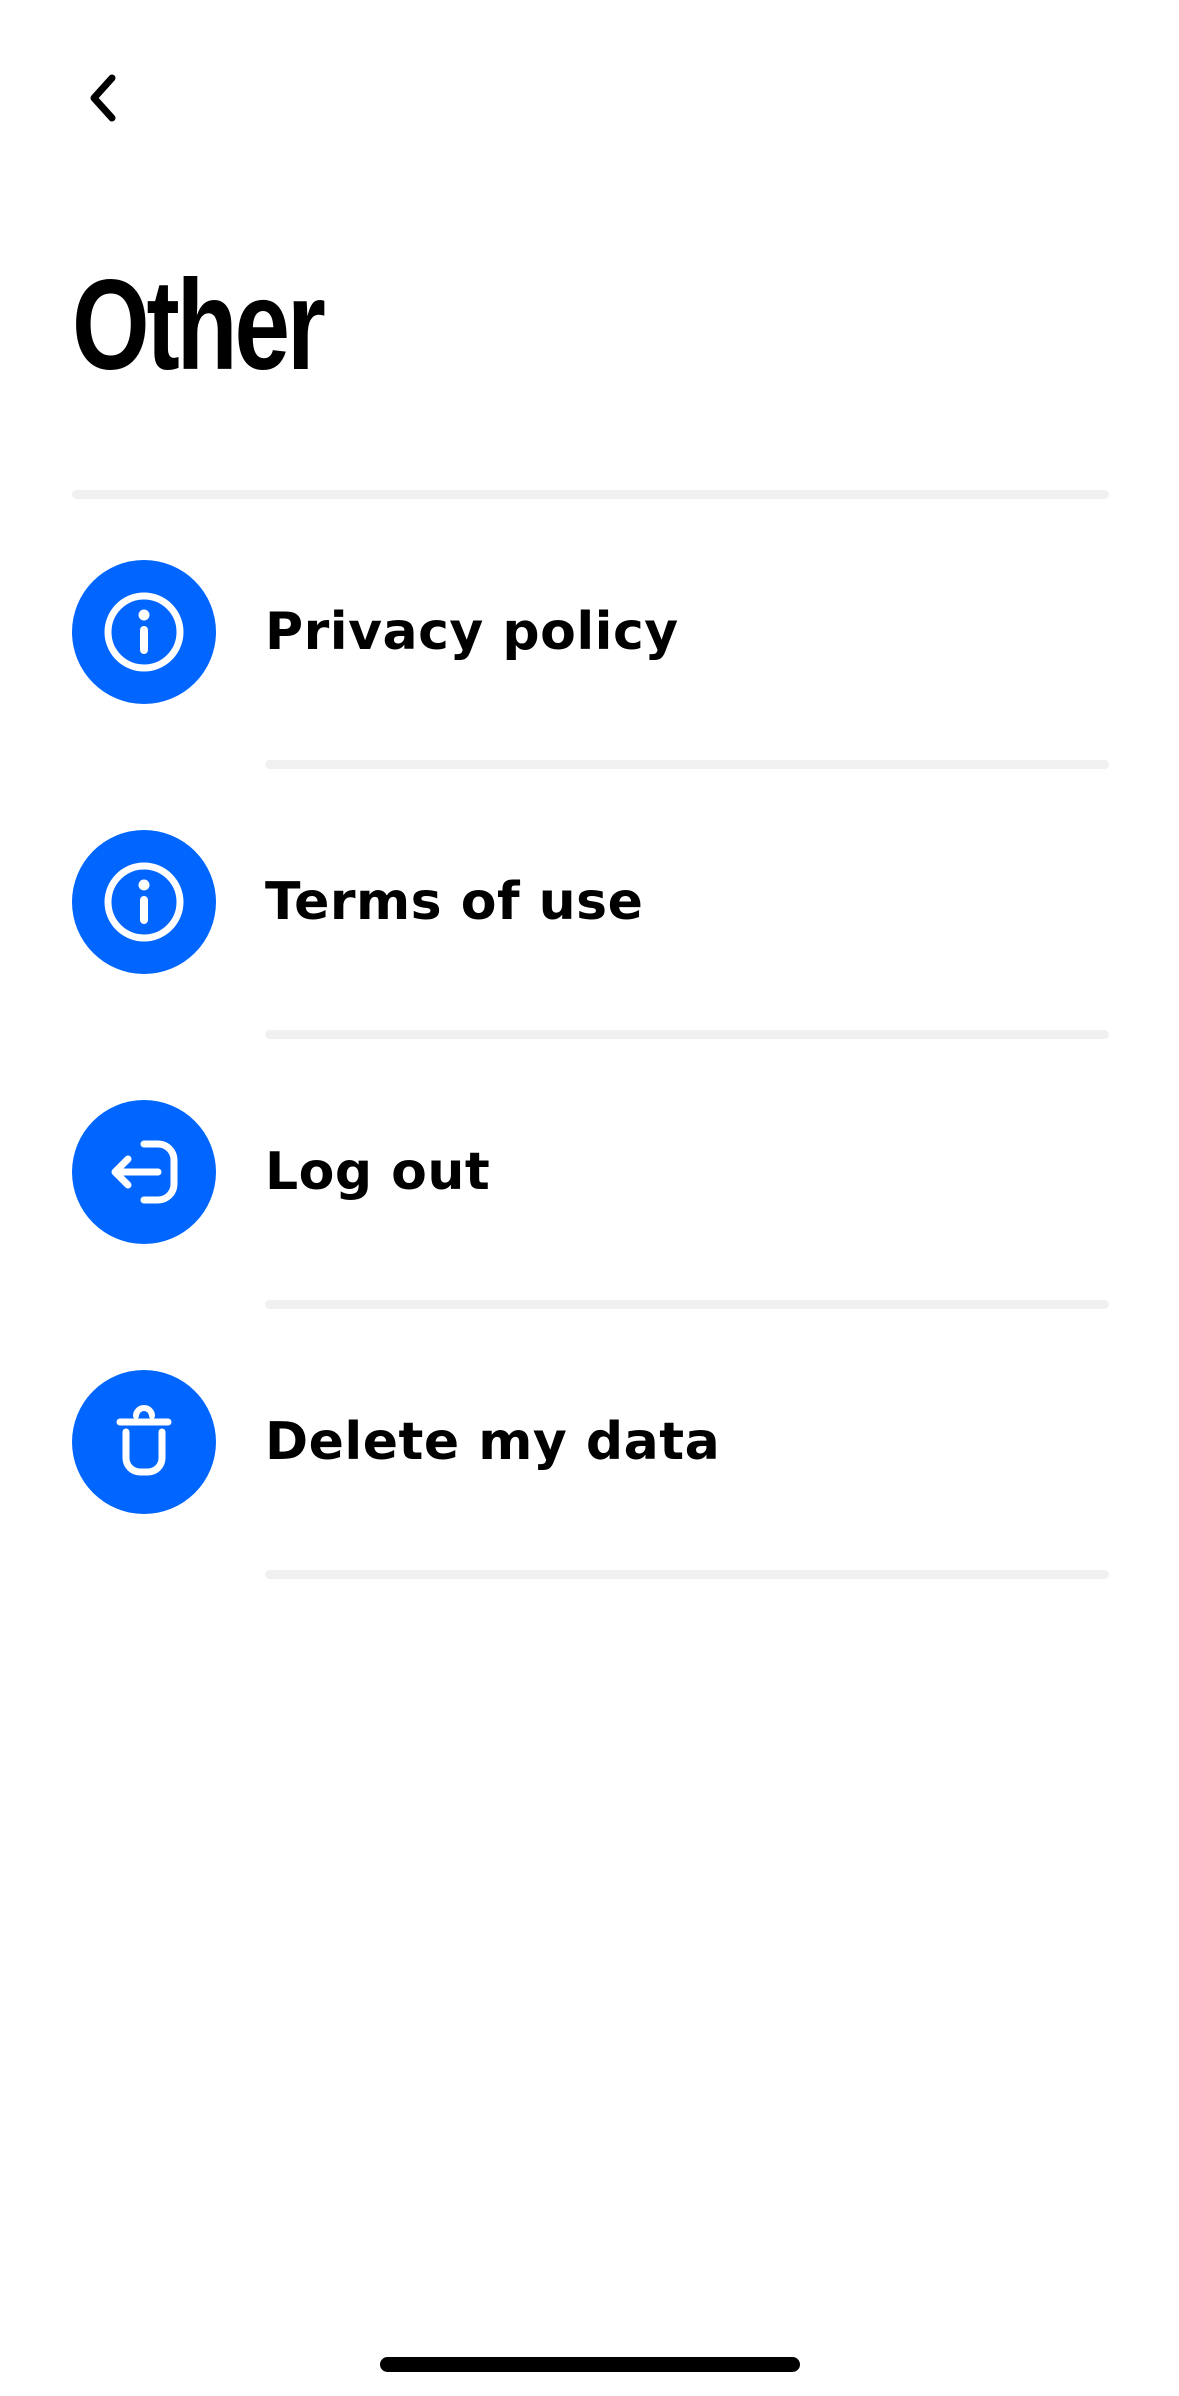 This screenshot has height=2396, width=1179. I want to click on trash-icon, so click(144, 1442).